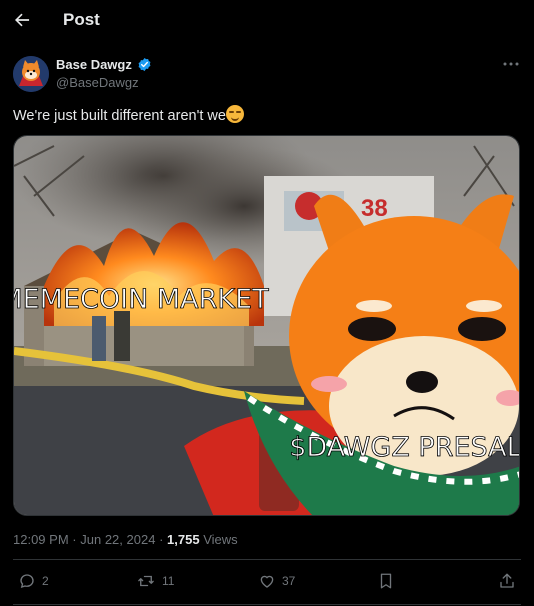 This screenshot has width=534, height=606. I want to click on like-count: 37, so click(289, 581).